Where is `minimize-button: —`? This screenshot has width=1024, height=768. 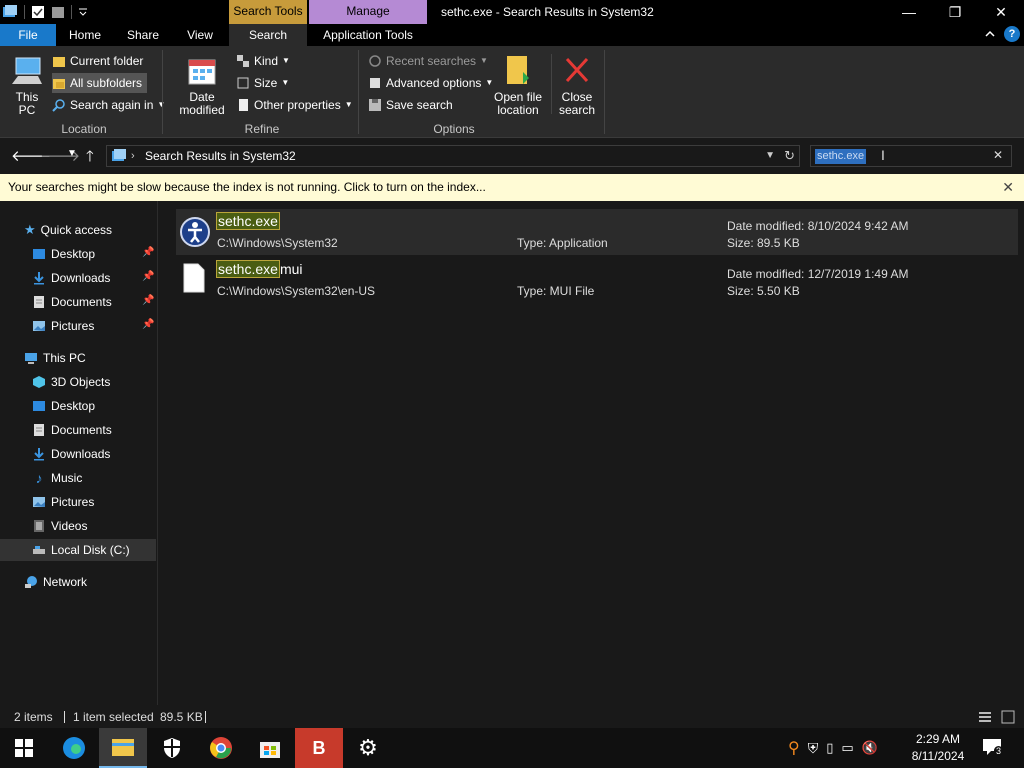
minimize-button: — is located at coordinates (909, 12).